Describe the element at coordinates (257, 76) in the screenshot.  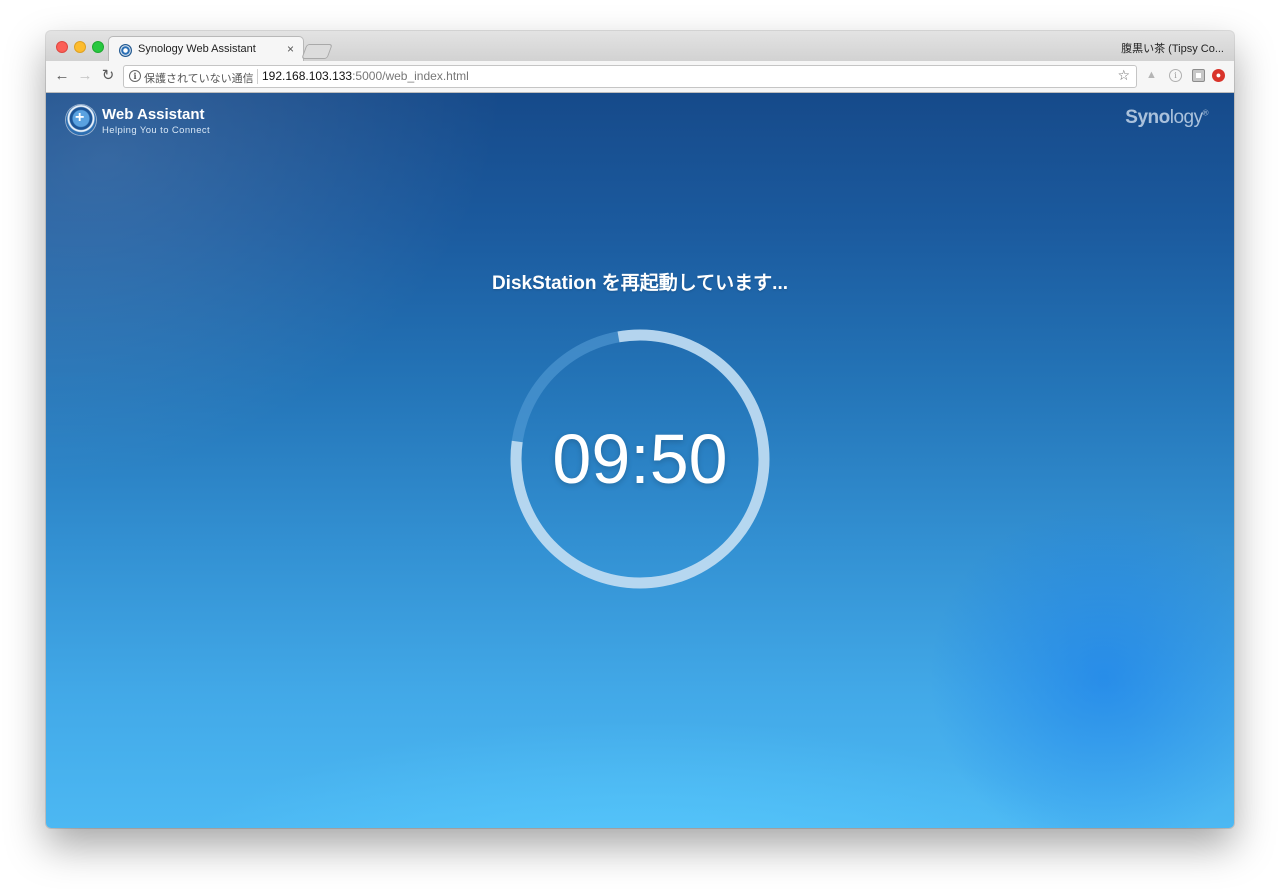
I see `address-separator` at that location.